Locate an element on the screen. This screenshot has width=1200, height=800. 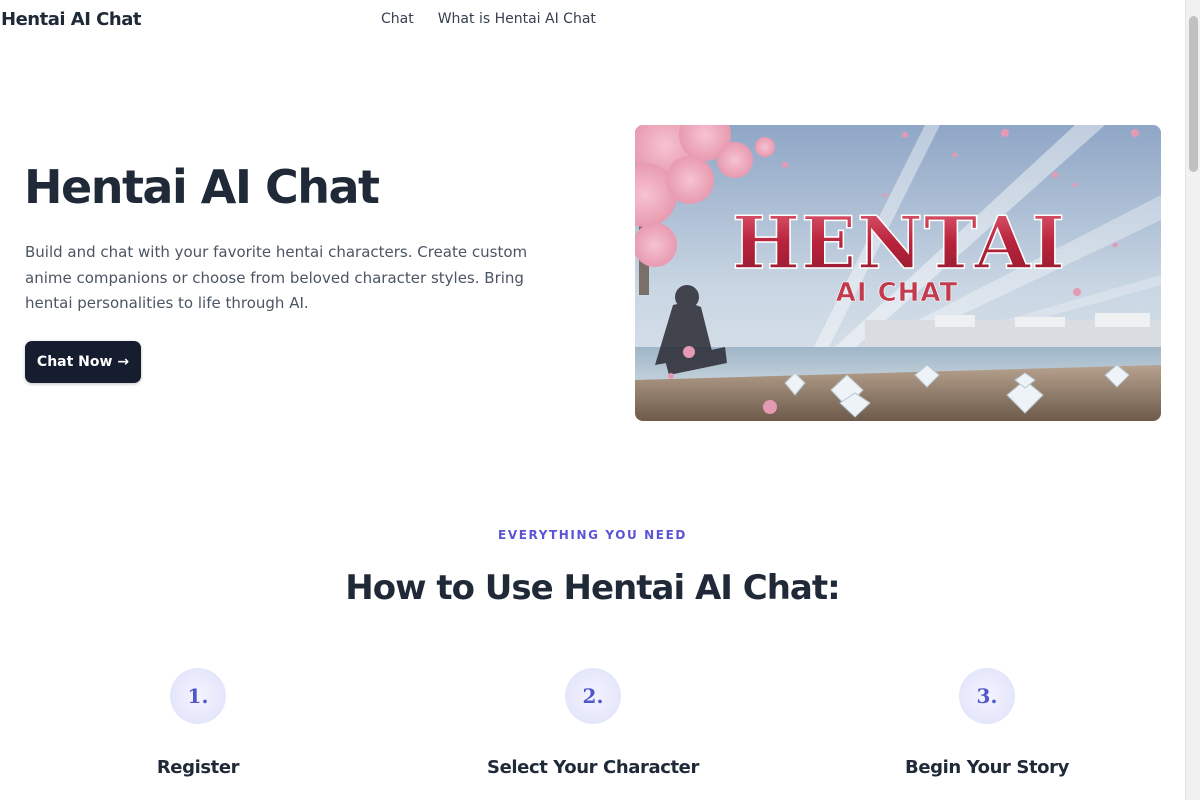
step-begin-story: 3. Begin Your Story is located at coordinates (987, 723).